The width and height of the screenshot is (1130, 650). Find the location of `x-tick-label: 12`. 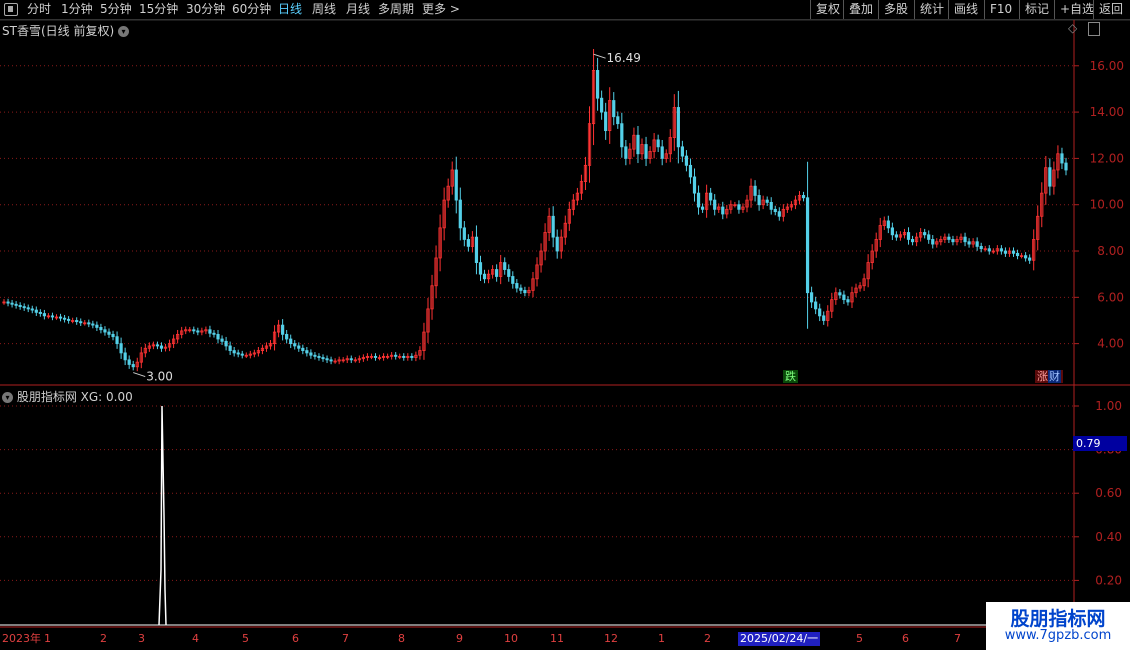

x-tick-label: 12 is located at coordinates (611, 638).